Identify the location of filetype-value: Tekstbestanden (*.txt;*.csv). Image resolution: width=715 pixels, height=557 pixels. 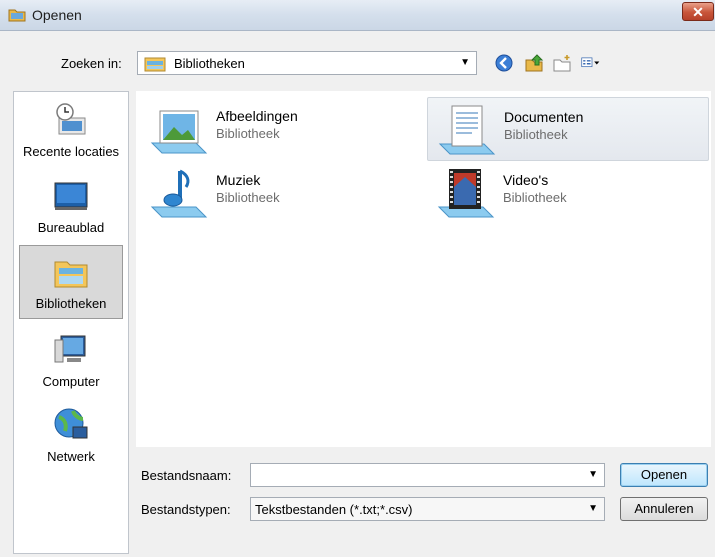
(334, 509).